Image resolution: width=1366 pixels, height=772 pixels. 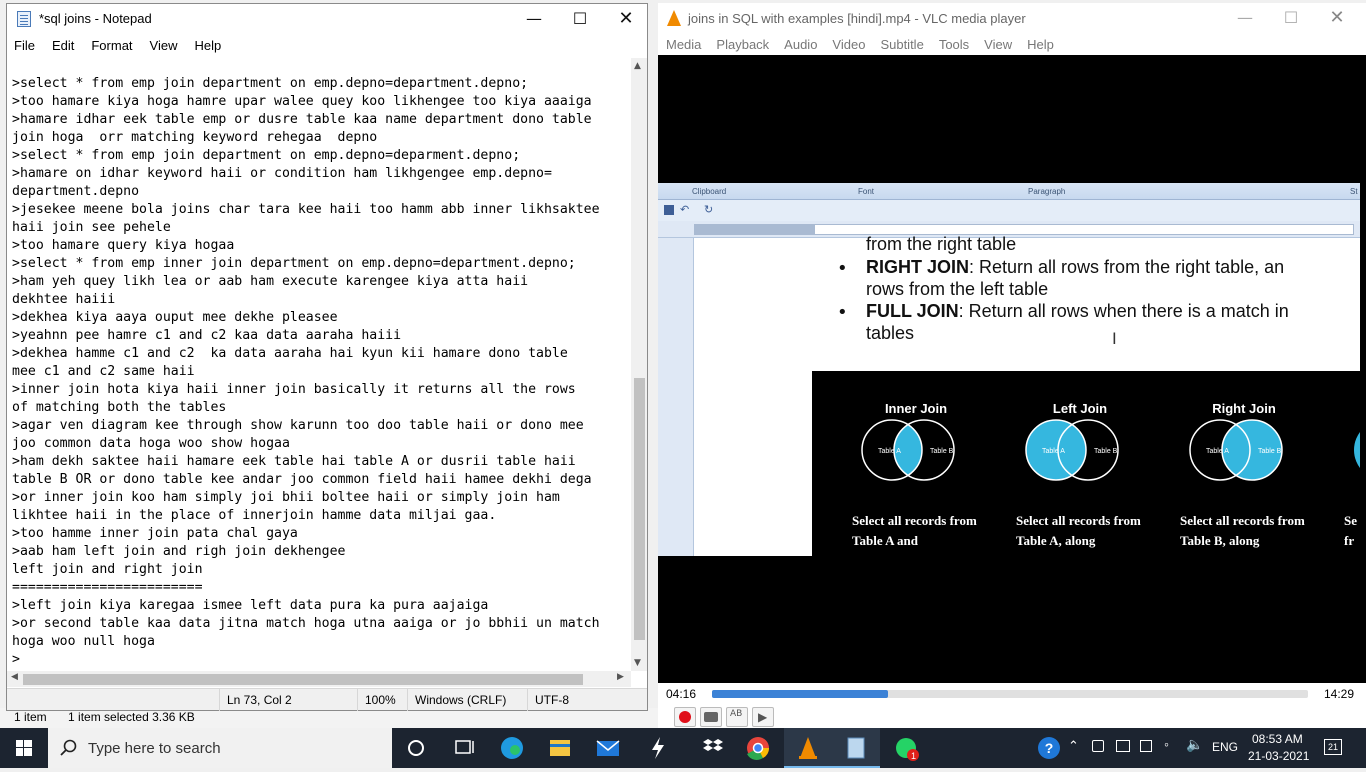 I want to click on close-button: ✕, so click(x=626, y=19).